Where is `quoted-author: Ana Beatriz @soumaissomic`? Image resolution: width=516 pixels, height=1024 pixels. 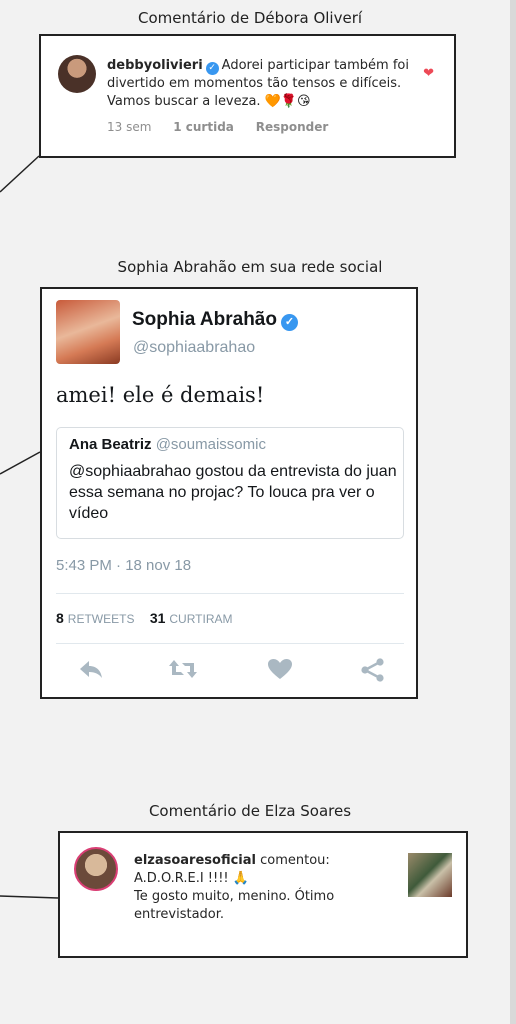
quoted-author: Ana Beatriz @soumaissomic is located at coordinates (167, 444).